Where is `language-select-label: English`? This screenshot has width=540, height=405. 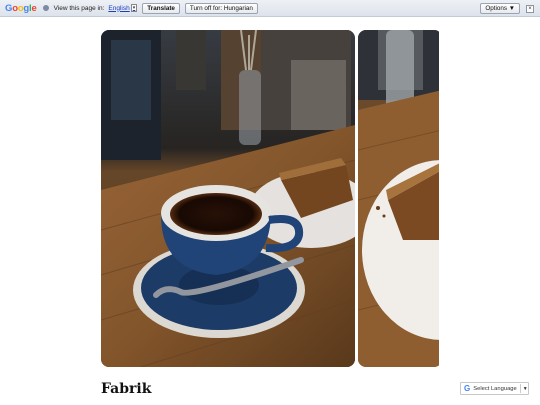
language-select-label: English is located at coordinates (119, 8).